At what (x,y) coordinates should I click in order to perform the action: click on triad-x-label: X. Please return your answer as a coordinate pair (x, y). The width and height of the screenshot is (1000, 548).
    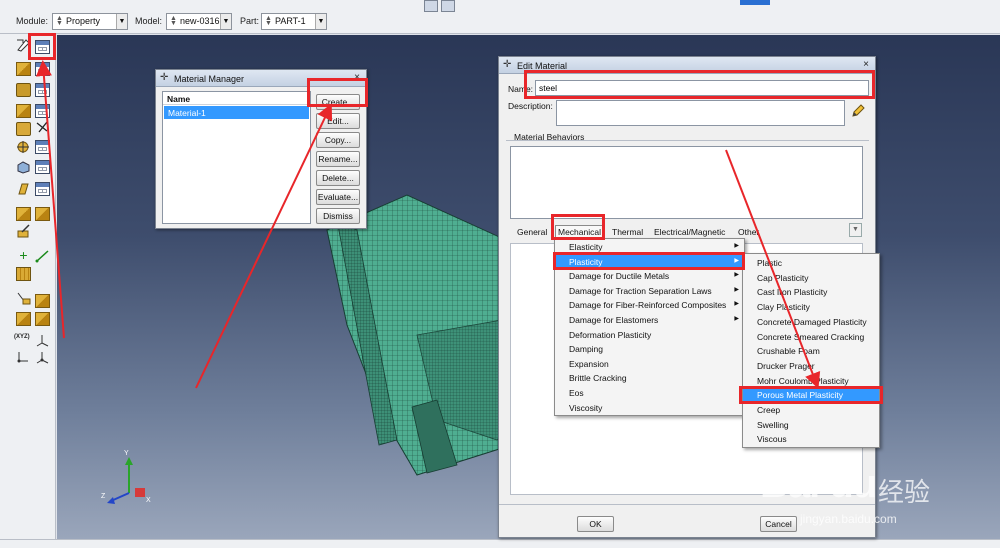
    Looking at the image, I should click on (148, 500).